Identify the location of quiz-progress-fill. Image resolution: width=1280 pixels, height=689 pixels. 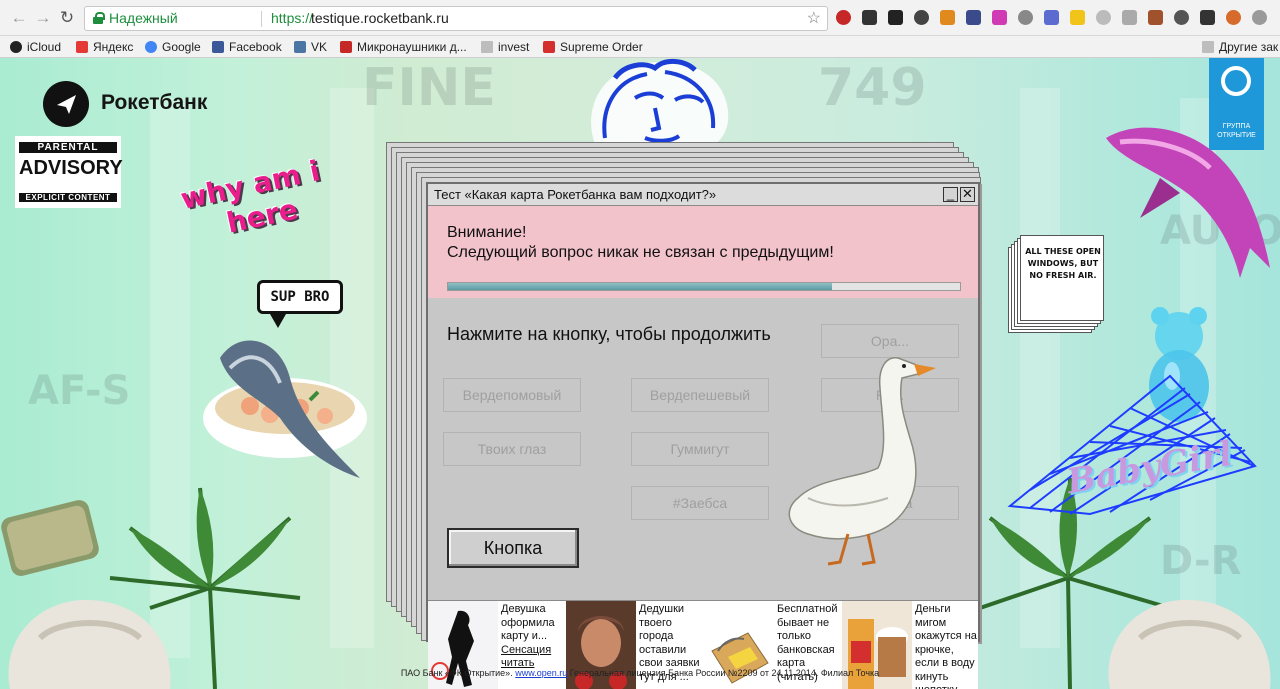
(640, 286).